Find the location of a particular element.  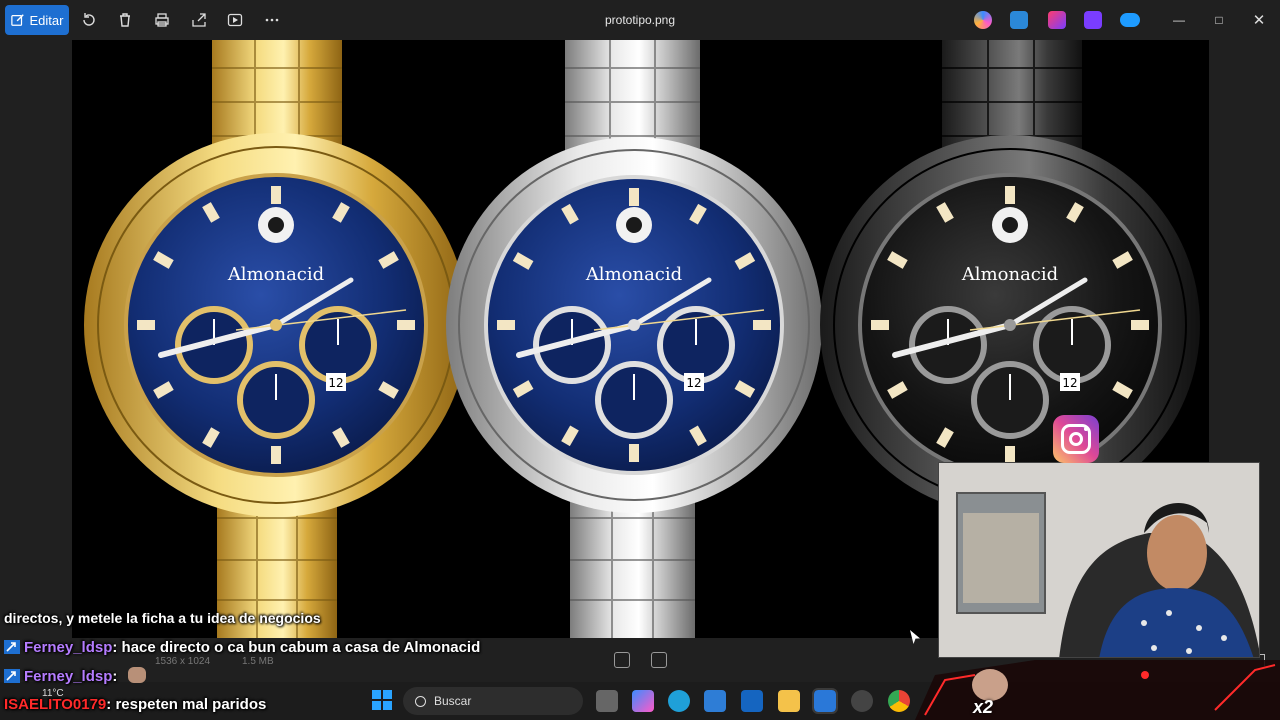

slideshow-icon is located at coordinates (235, 20).